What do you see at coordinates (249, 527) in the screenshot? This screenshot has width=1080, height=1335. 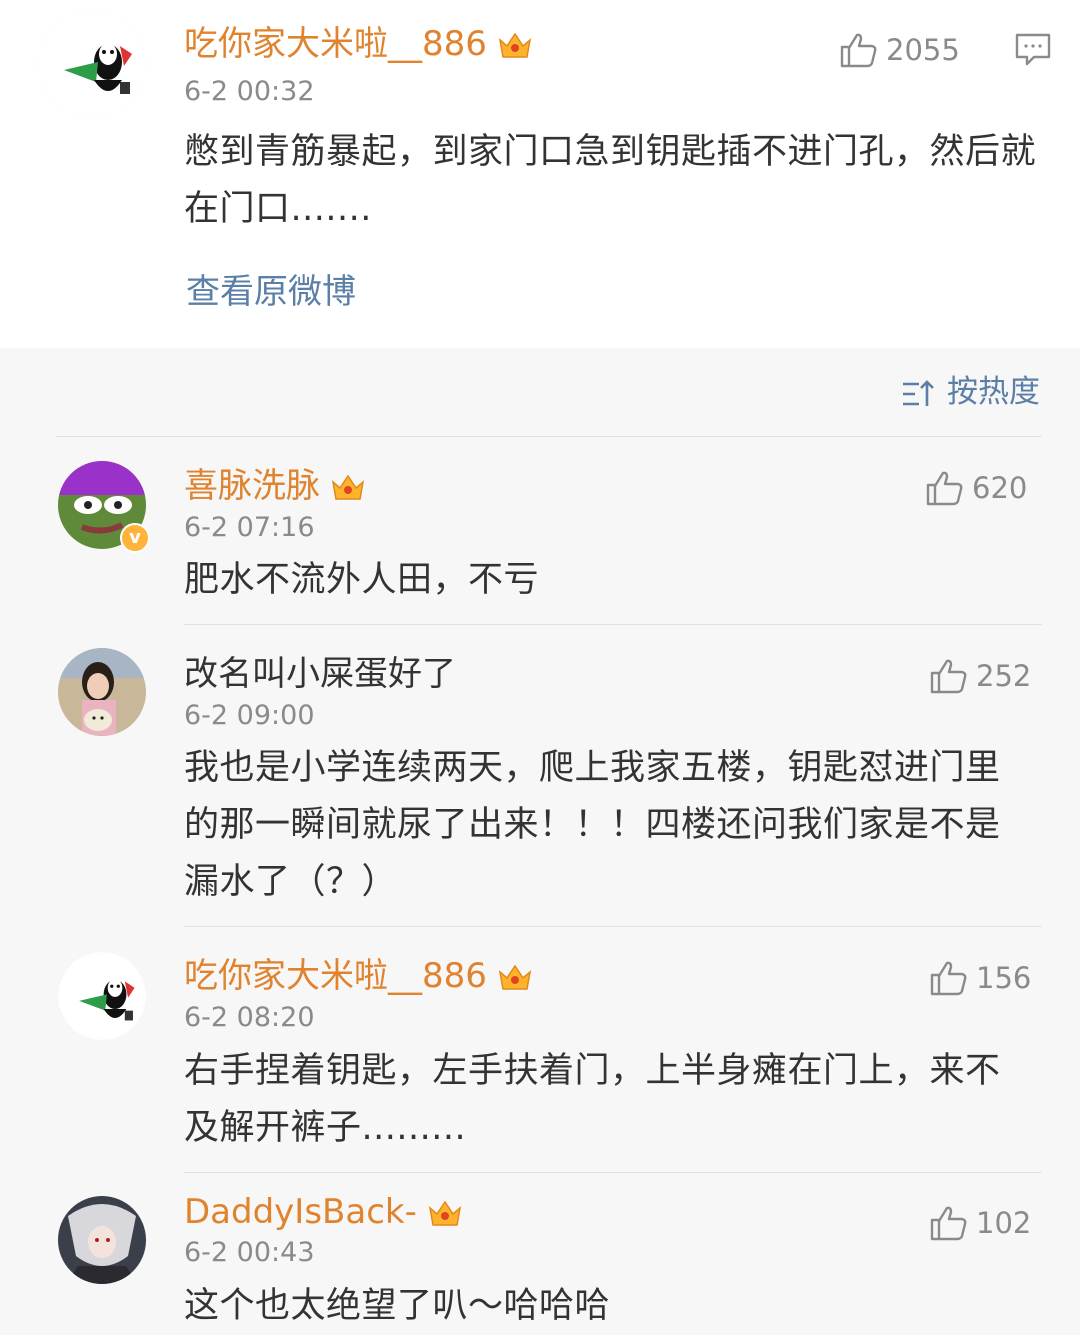 I see `comment-time: 6-2 07:16` at bounding box center [249, 527].